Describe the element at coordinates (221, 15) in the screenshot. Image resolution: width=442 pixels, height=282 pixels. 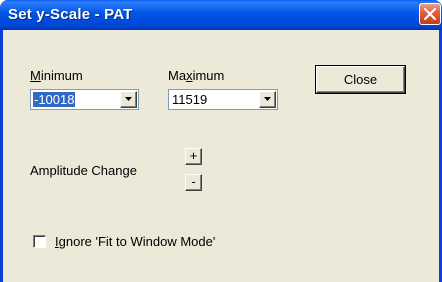
I see `title-bar: Set y-Scale - PAT` at that location.